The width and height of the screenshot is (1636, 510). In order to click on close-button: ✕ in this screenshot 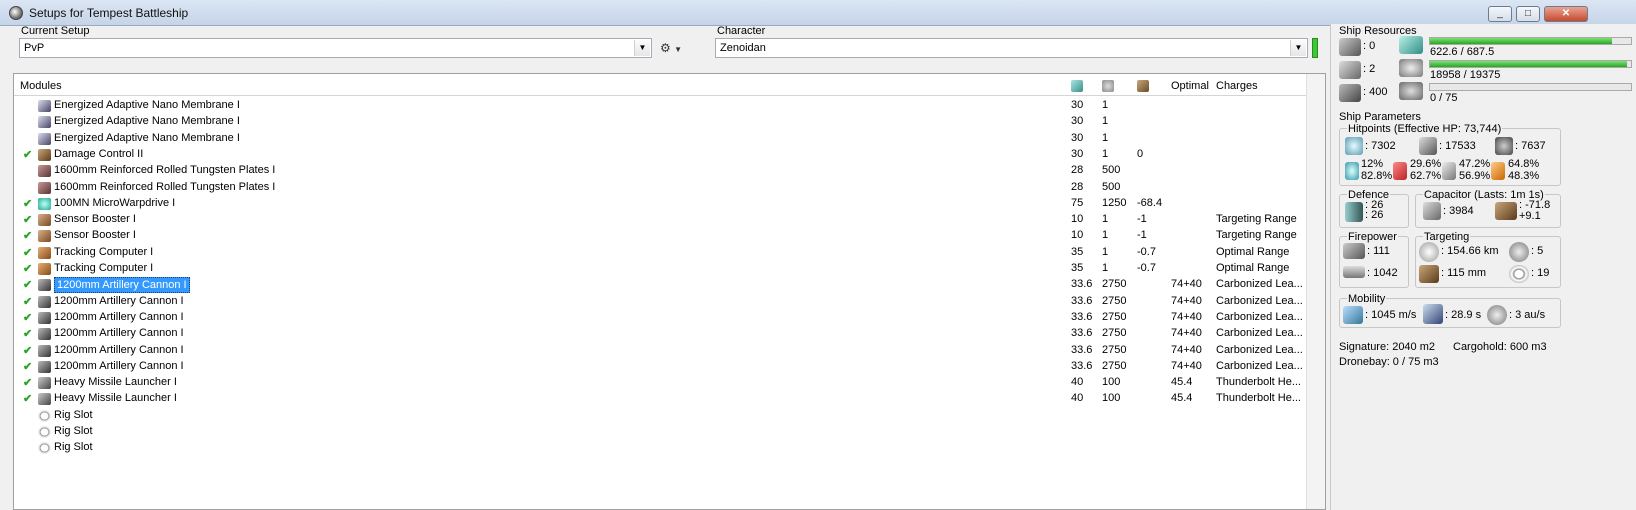, I will do `click(1566, 14)`.